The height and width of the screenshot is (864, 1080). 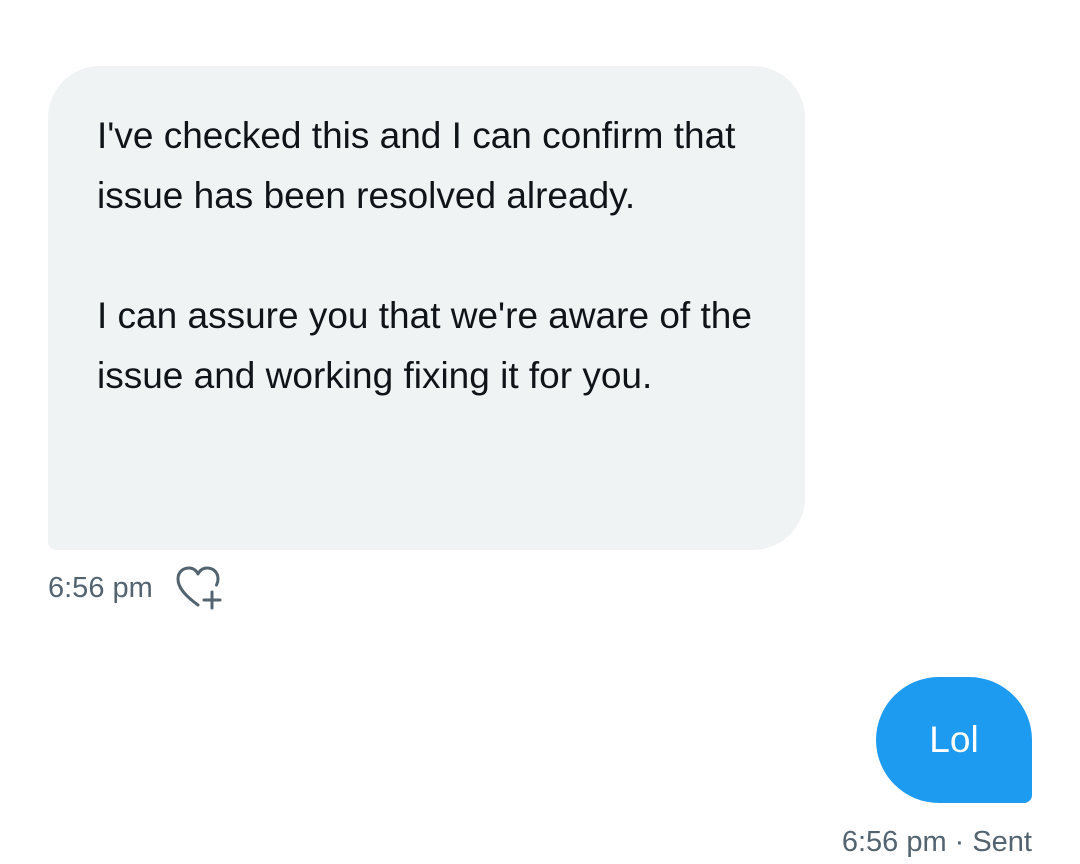 What do you see at coordinates (1002, 841) in the screenshot?
I see `delivery-status: Sent` at bounding box center [1002, 841].